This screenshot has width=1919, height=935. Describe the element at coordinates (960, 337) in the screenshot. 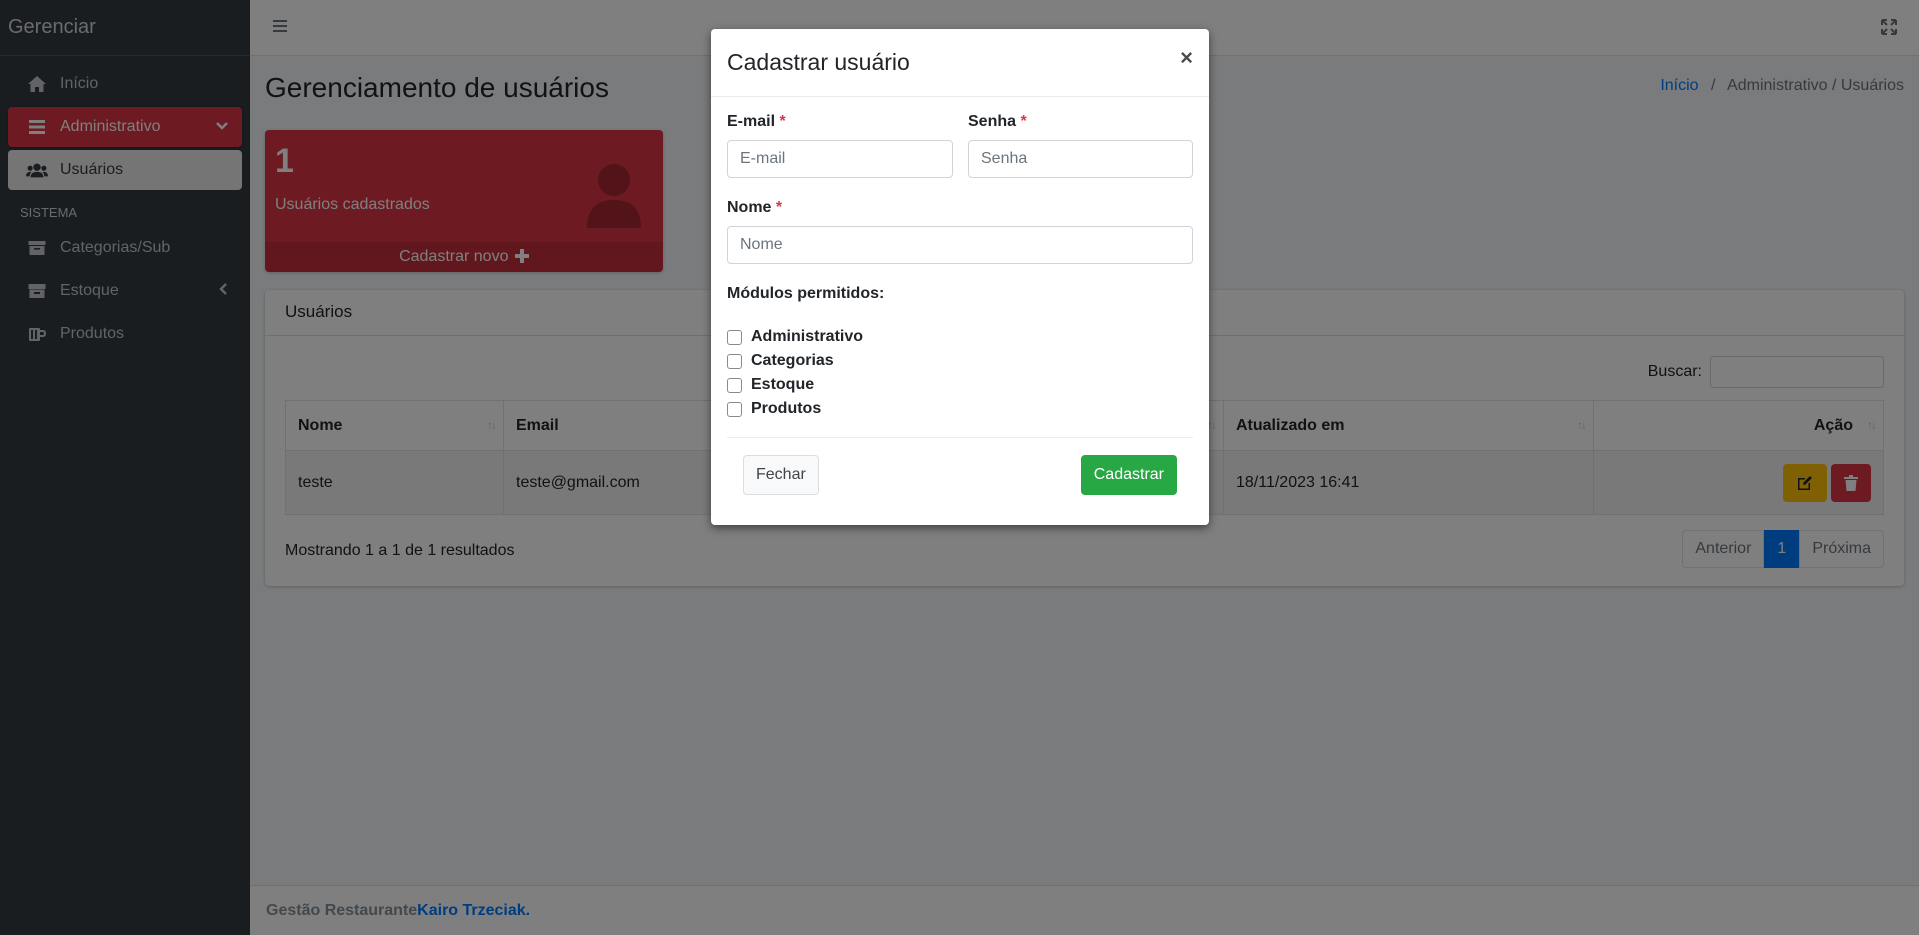

I see `module-checkbox-administrativo: Administrativo` at that location.